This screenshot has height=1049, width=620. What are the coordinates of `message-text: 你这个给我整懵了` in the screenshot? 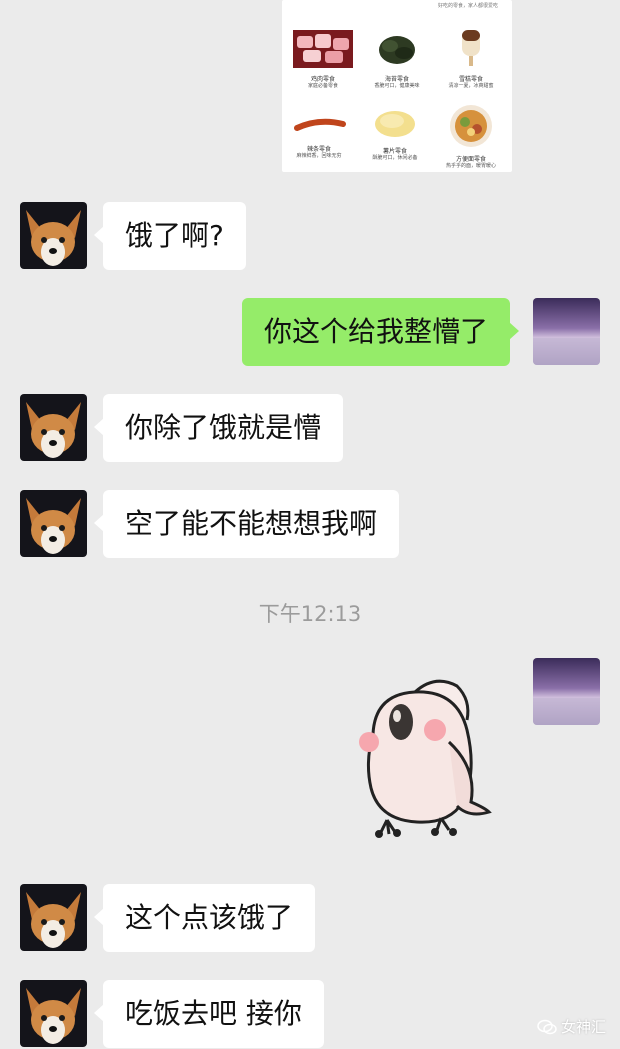 It's located at (376, 331).